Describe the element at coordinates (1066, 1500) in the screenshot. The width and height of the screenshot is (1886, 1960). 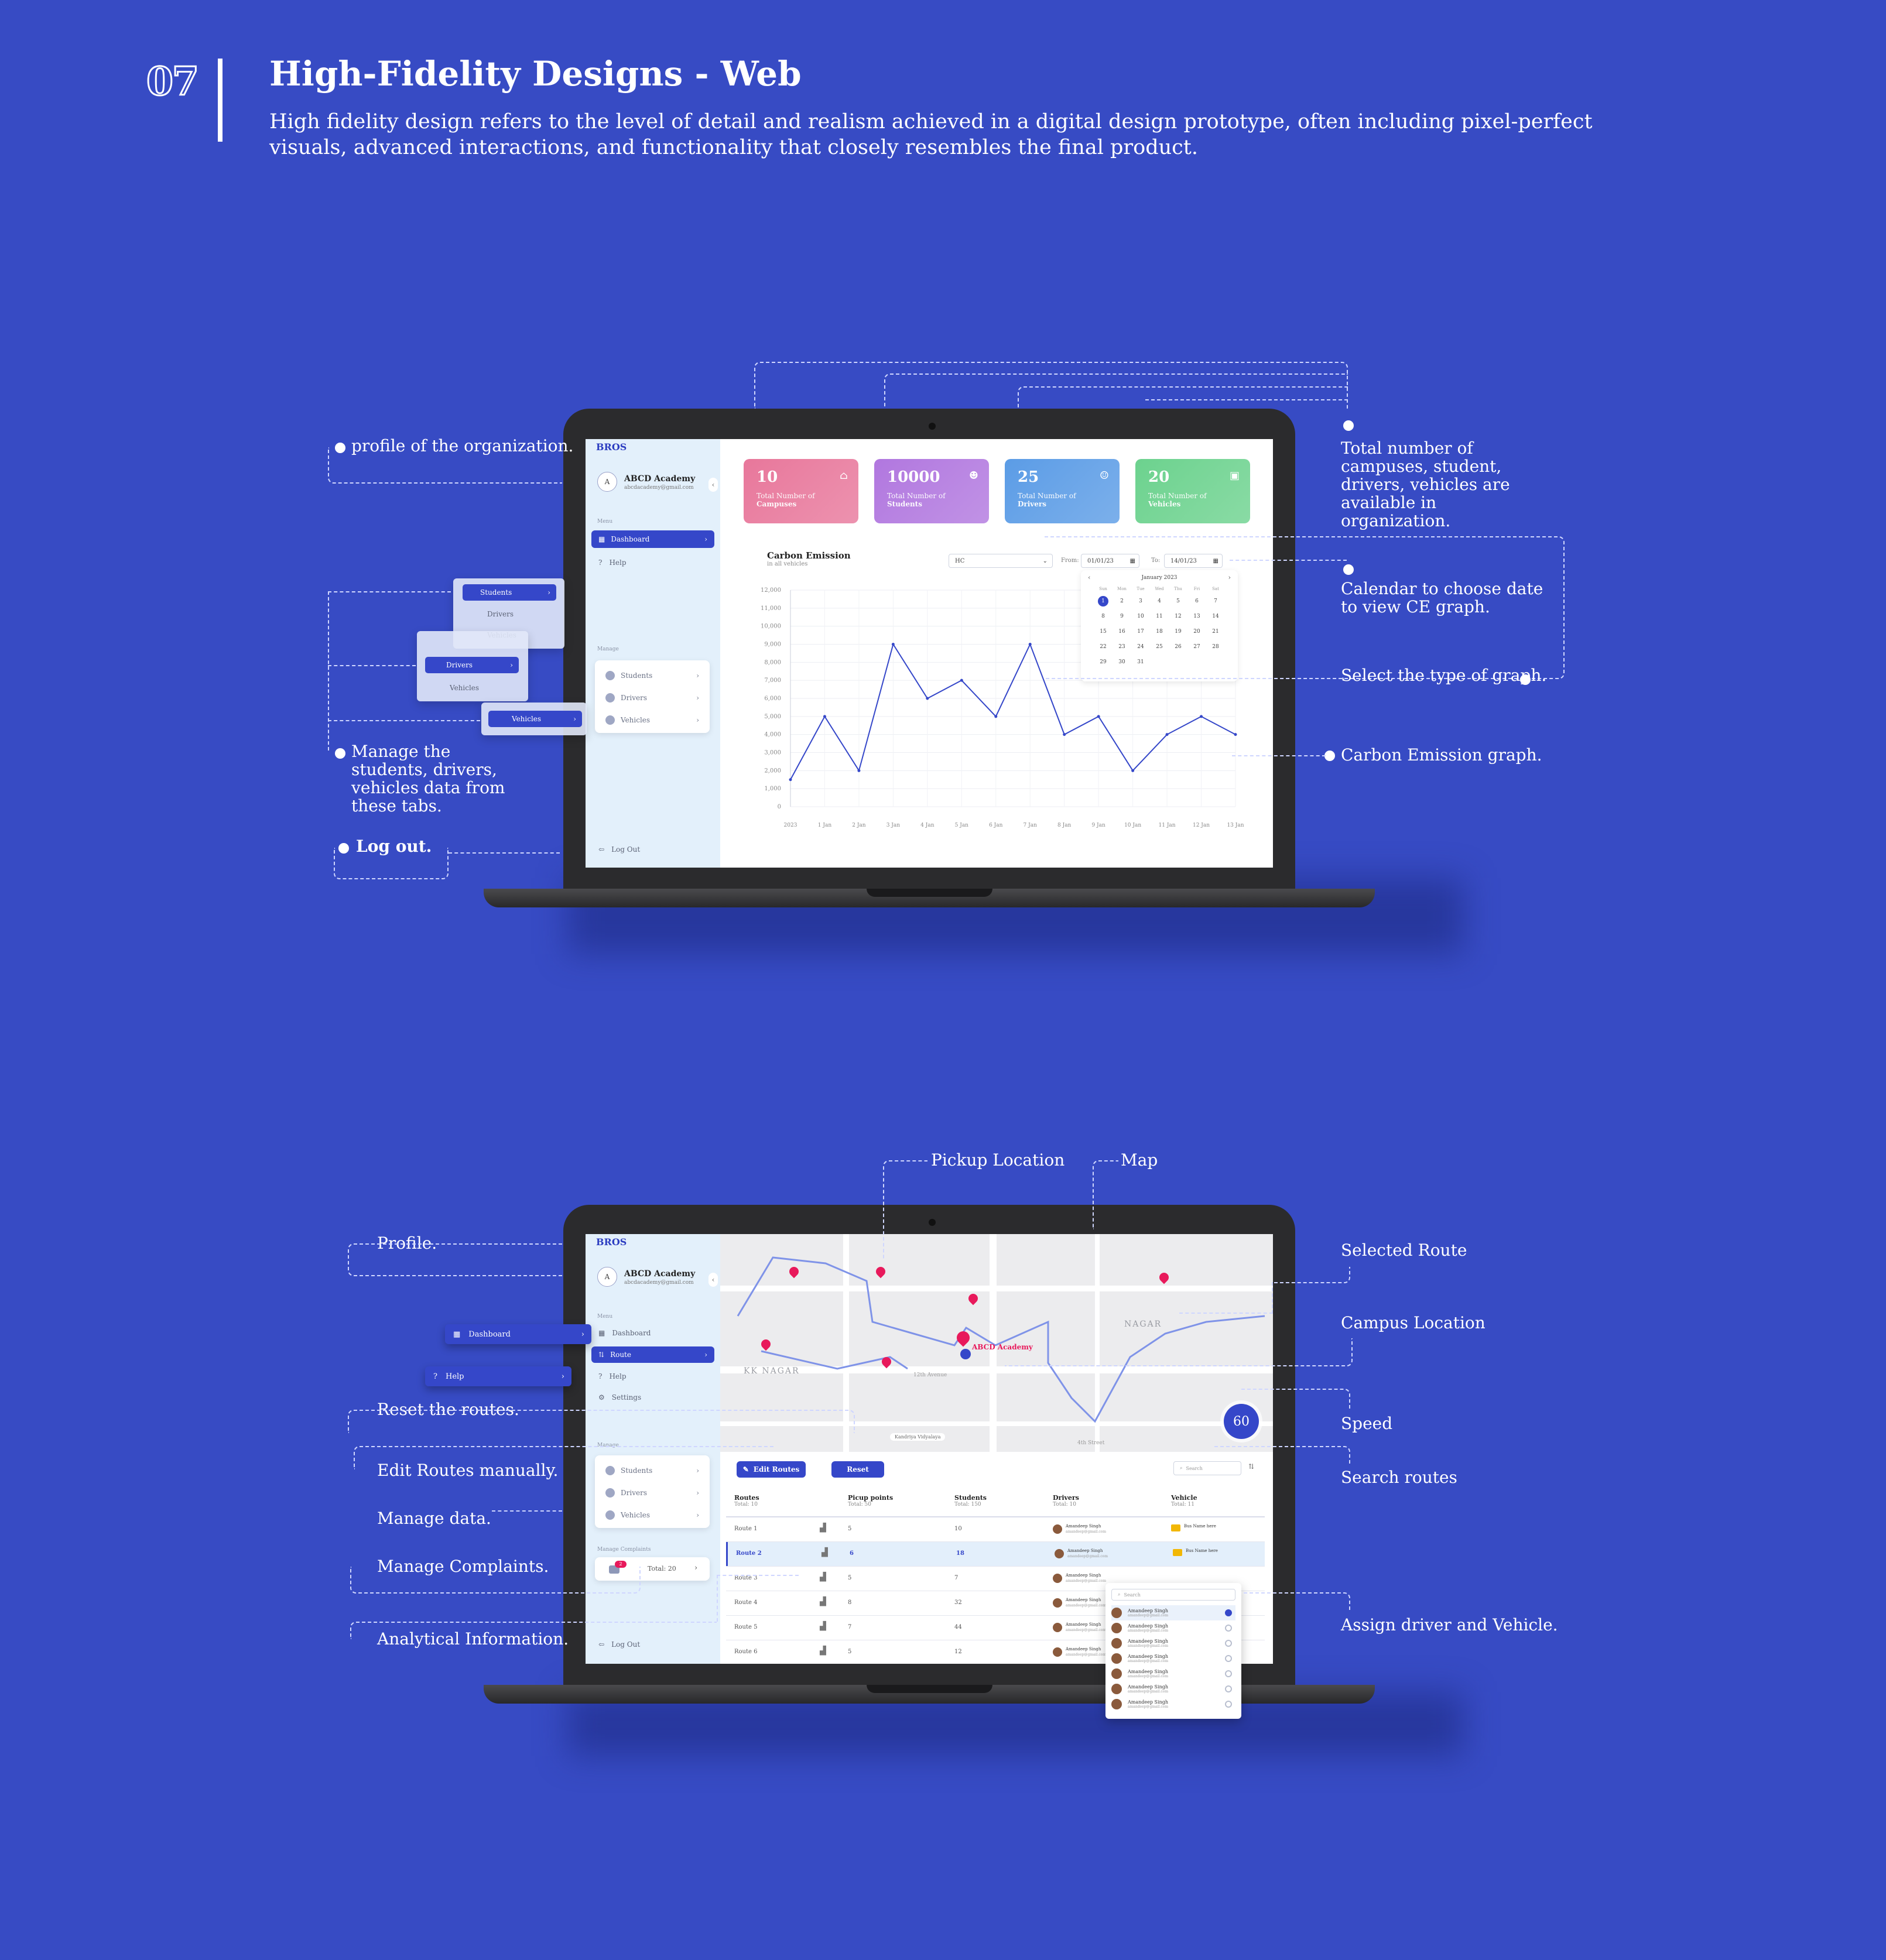
I see `col-drivers: Drivers Total: 10` at that location.